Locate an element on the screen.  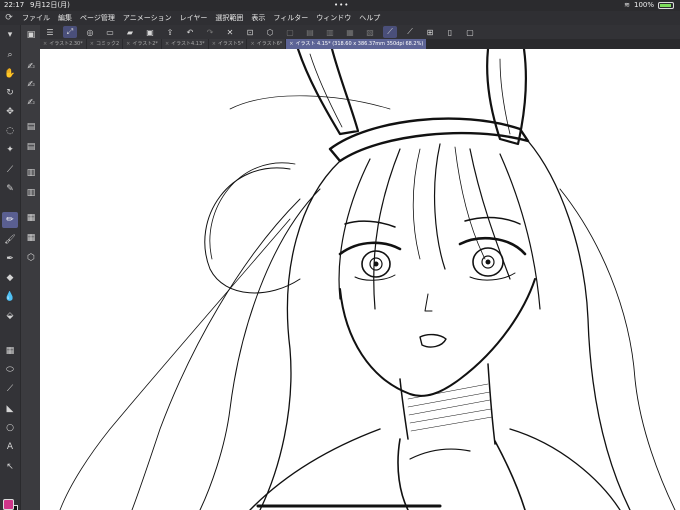
rotate-icon: ↻ is located at coordinates (10, 93).